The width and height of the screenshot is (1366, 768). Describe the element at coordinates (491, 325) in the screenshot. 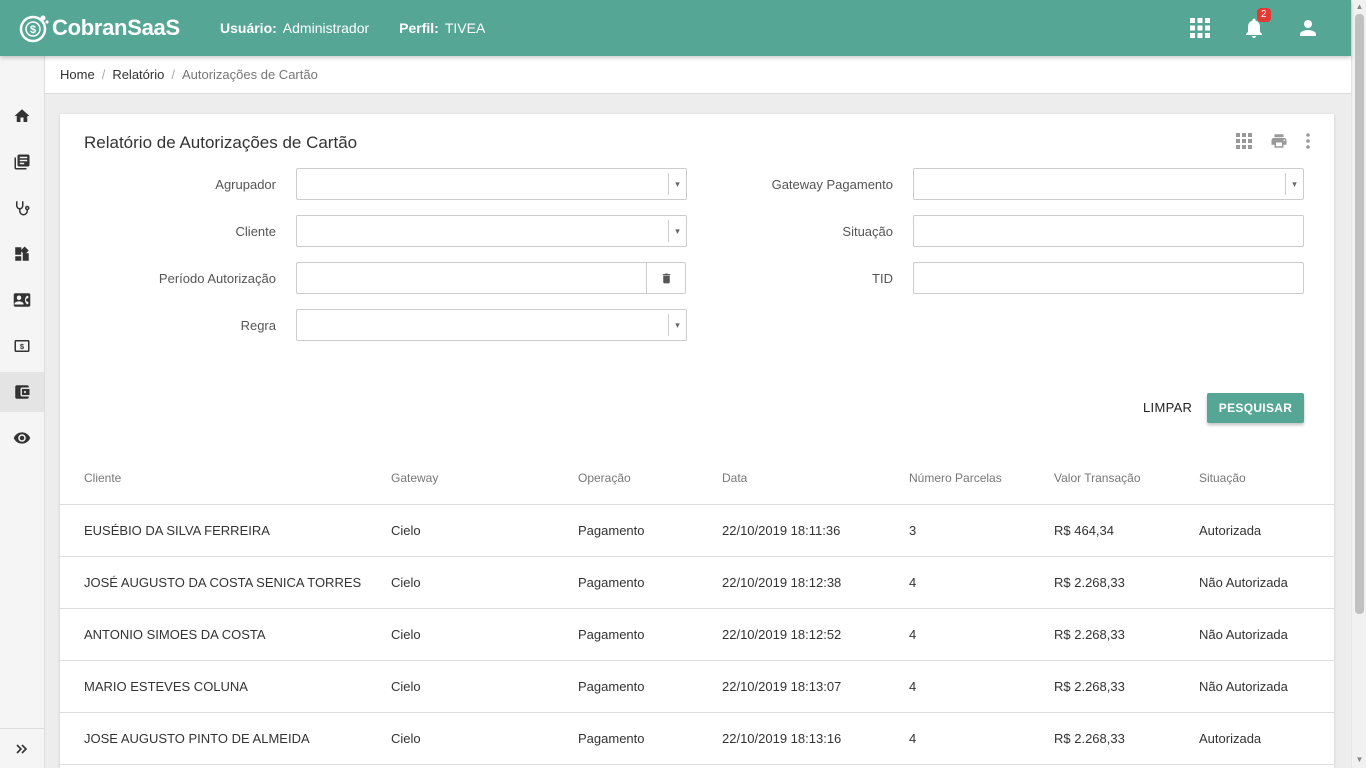

I see `regra-select: ▾` at that location.